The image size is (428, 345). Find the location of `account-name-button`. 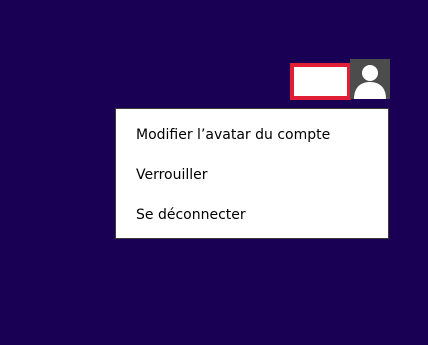

account-name-button is located at coordinates (320, 81).